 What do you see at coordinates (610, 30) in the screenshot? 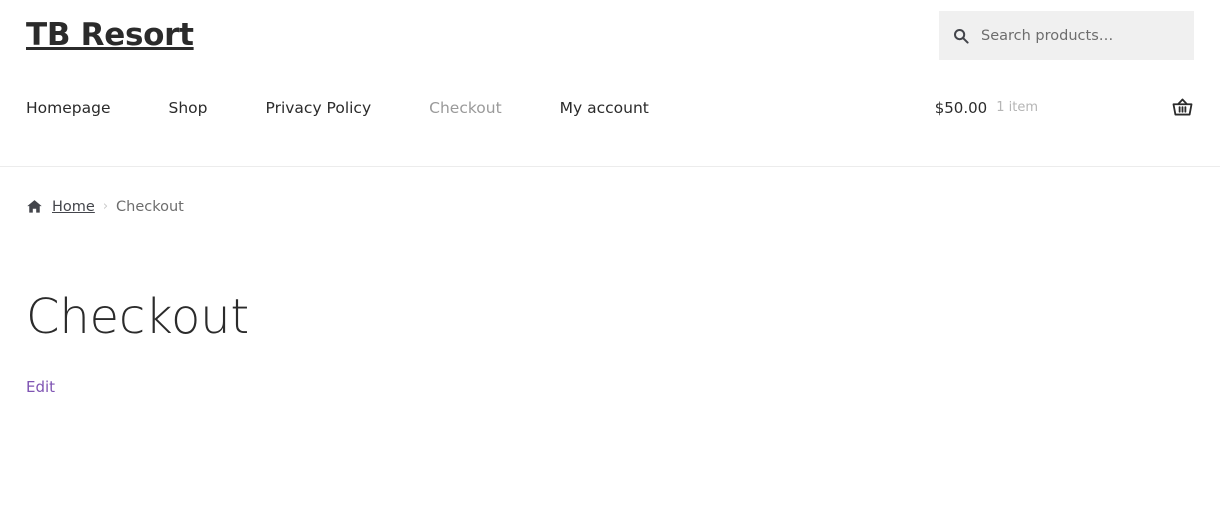
I see `header-top-row: TB Resort` at bounding box center [610, 30].